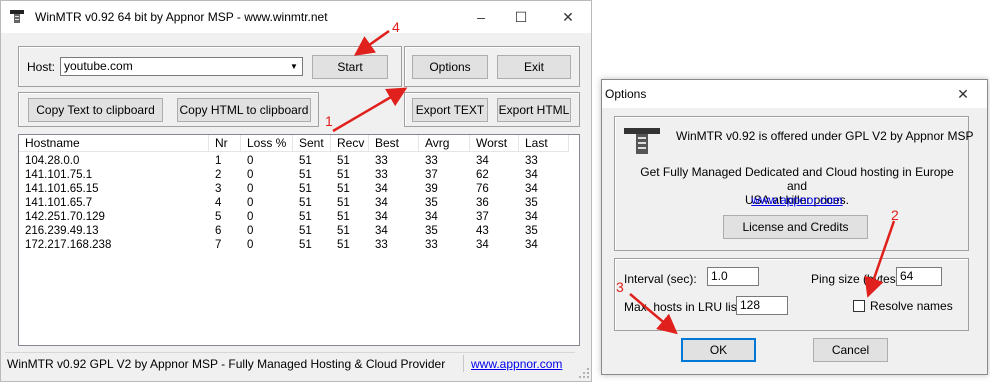  I want to click on cell-nr: 4, so click(218, 203).